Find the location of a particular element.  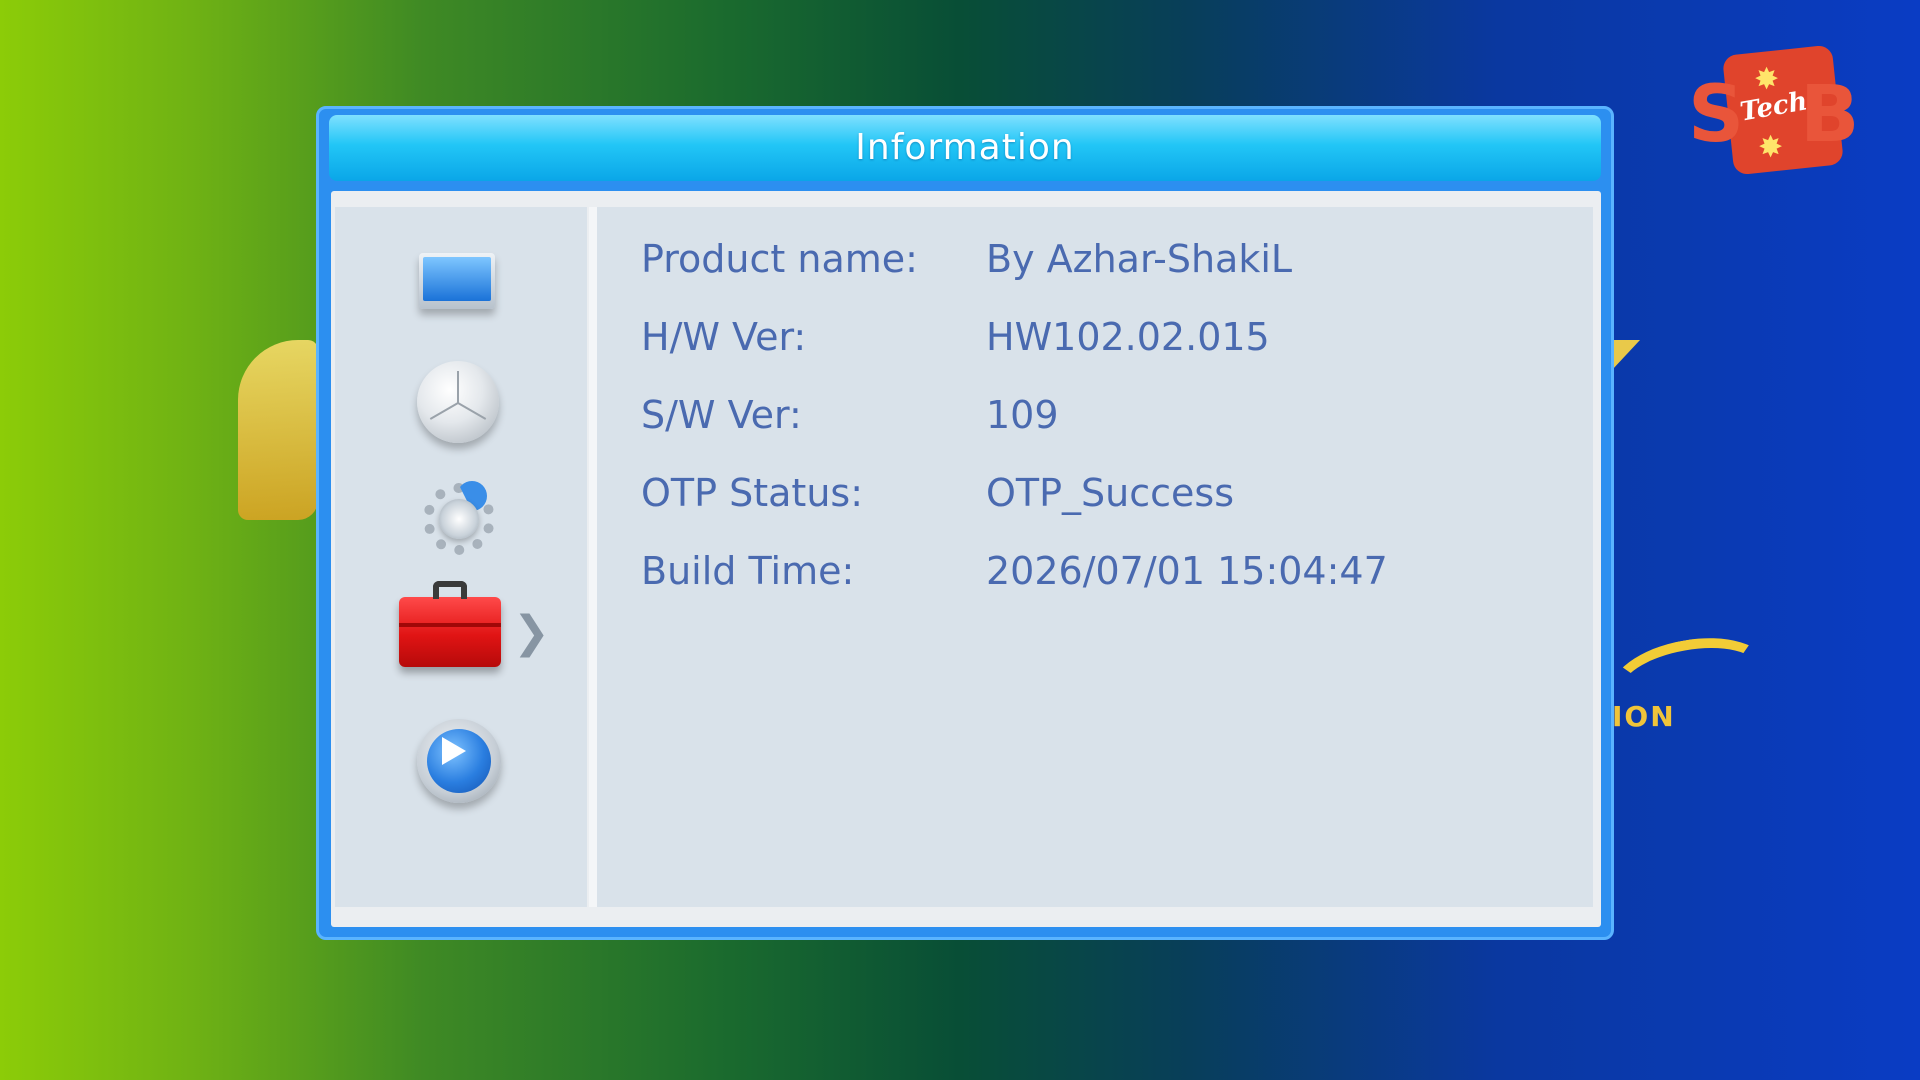

play-icon is located at coordinates (459, 761).